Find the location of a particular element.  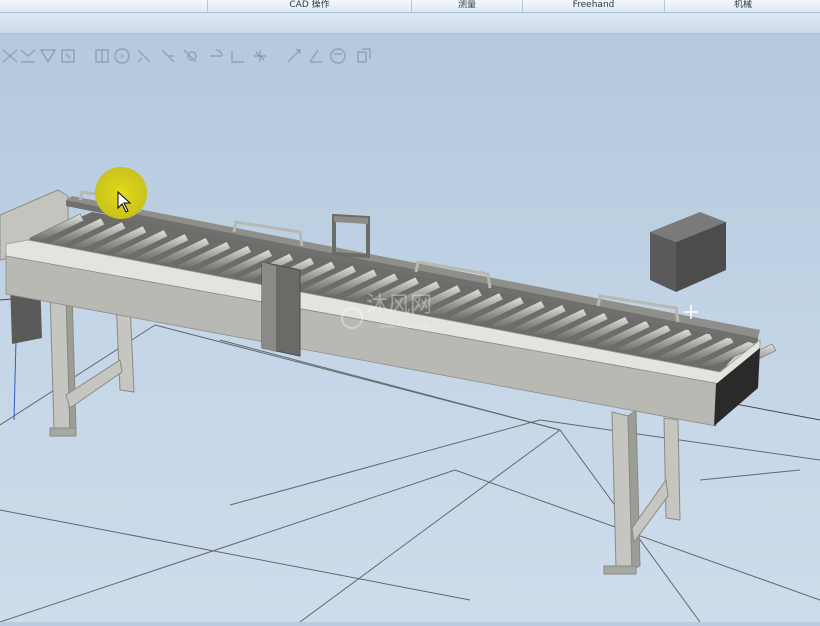

snap-object-icon is located at coordinates (102, 56).